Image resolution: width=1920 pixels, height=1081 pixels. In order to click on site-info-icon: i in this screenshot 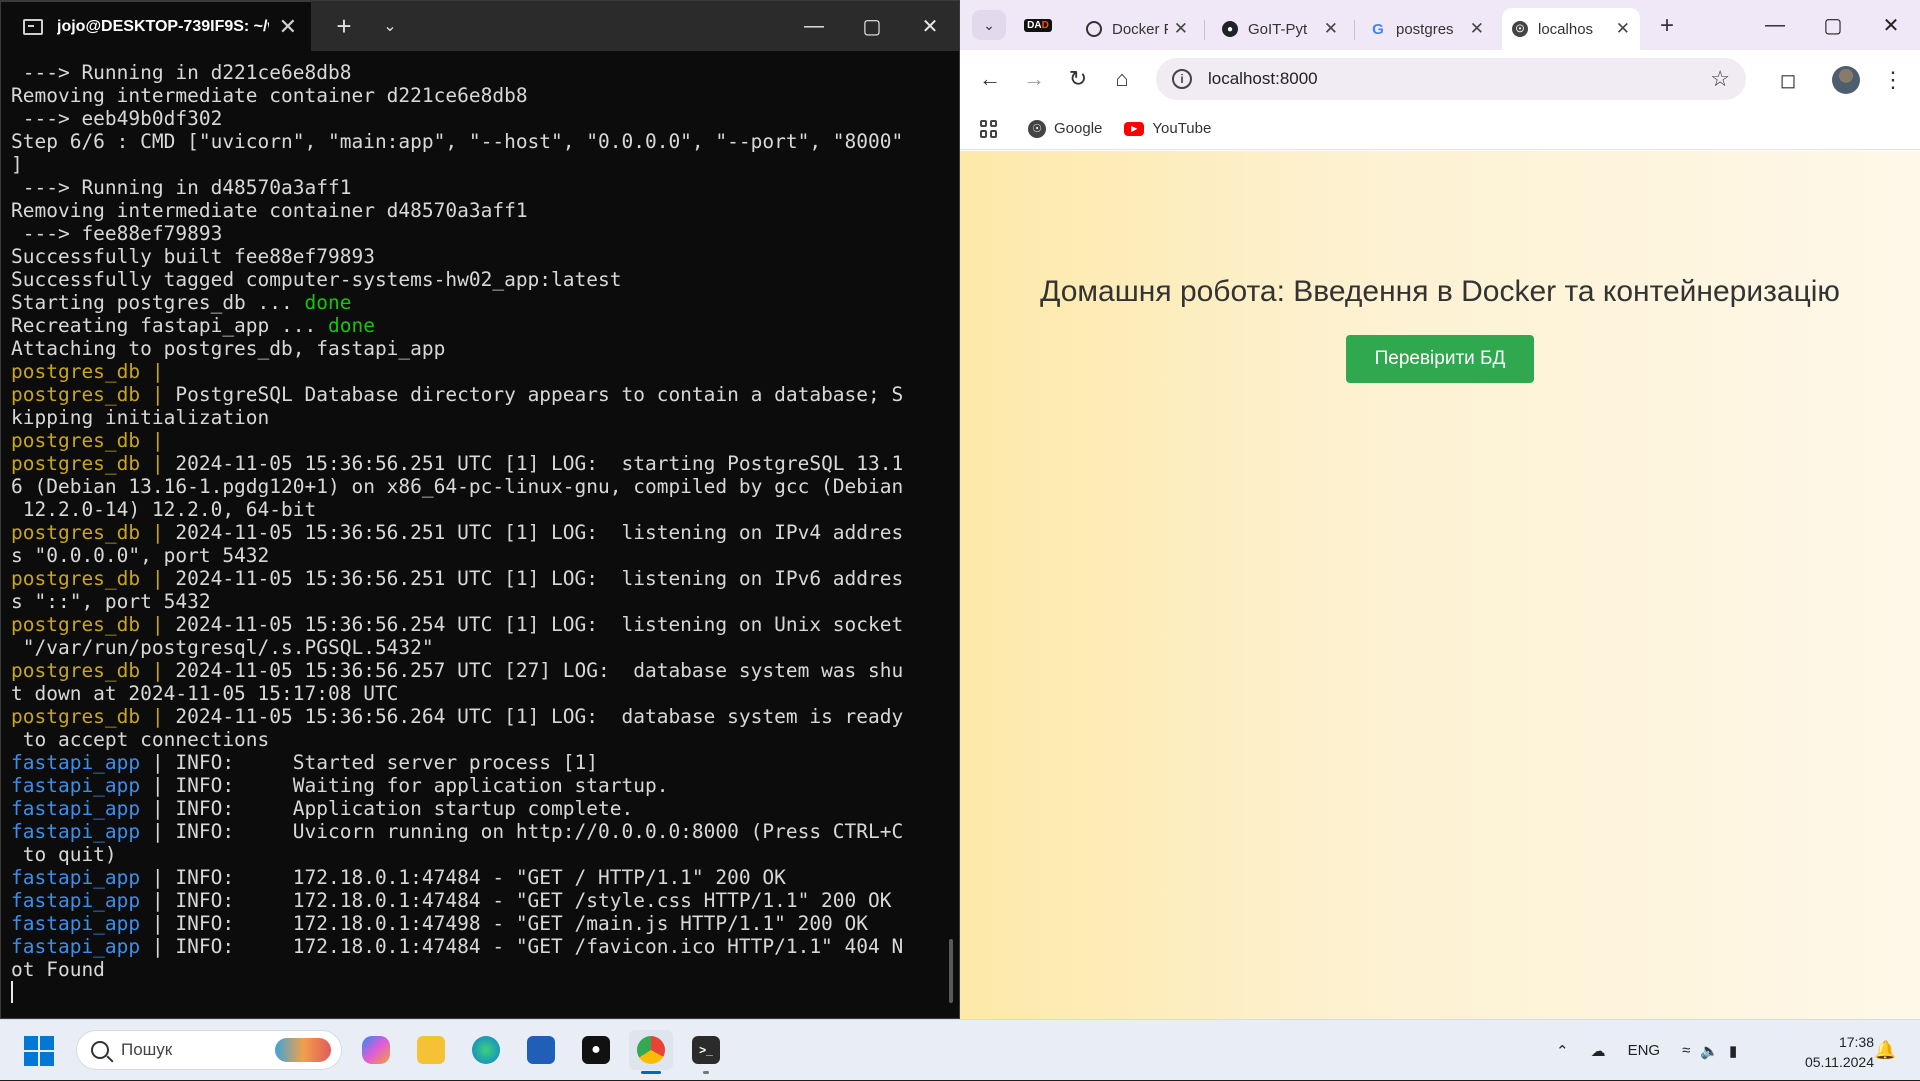, I will do `click(1182, 79)`.